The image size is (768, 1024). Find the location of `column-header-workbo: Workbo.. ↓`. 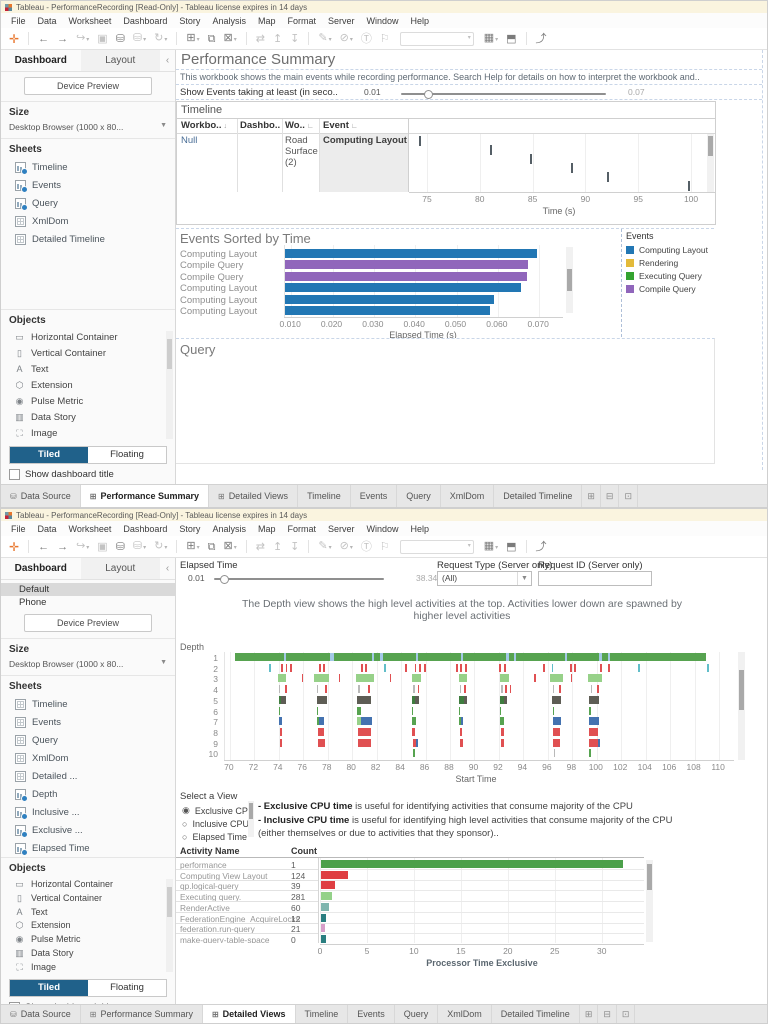

column-header-workbo: Workbo.. ↓ is located at coordinates (204, 125).